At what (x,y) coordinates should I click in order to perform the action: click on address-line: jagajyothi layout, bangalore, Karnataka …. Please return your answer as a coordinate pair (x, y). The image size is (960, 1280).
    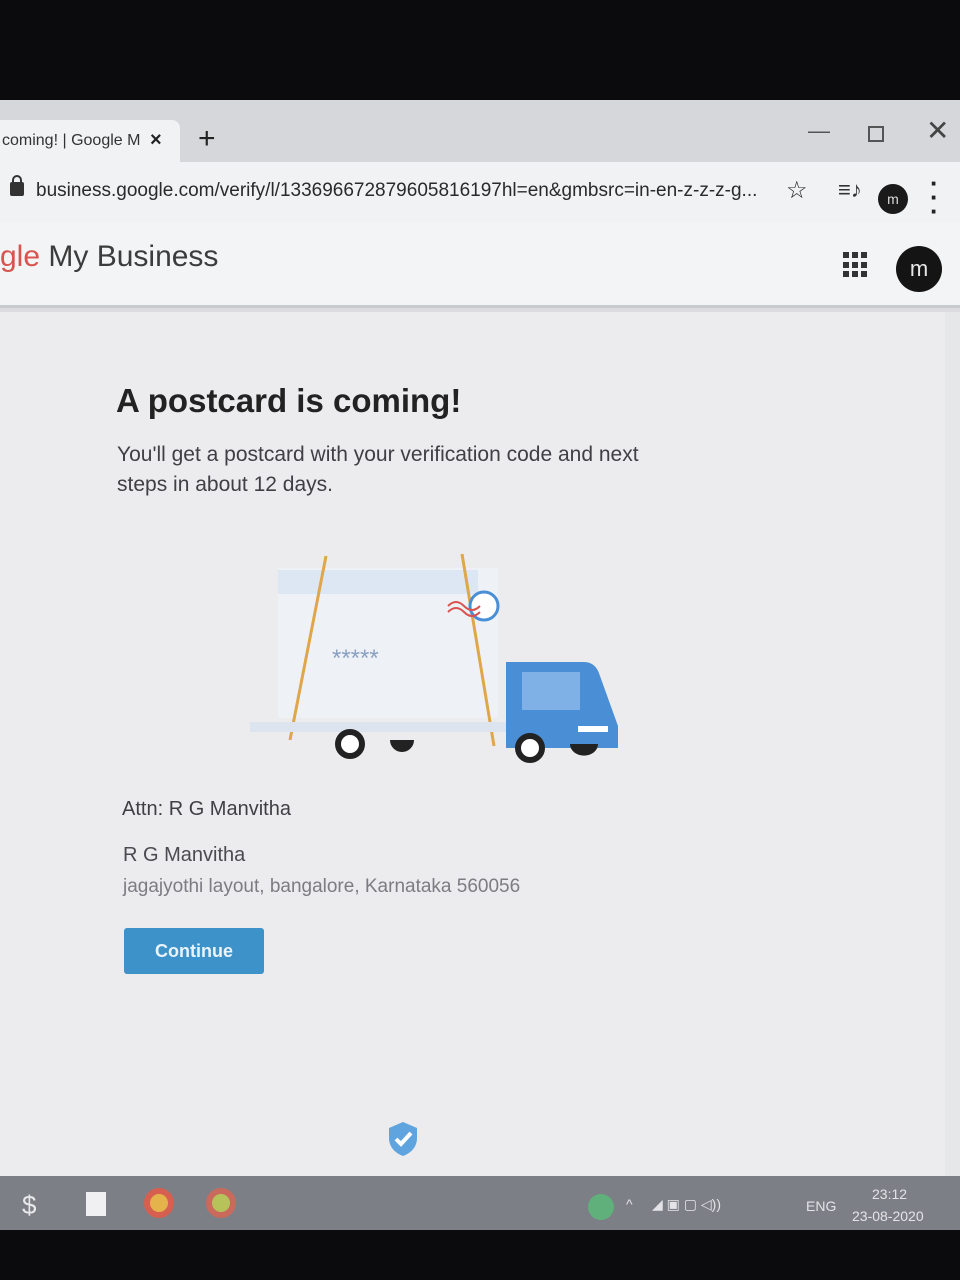
    Looking at the image, I should click on (322, 886).